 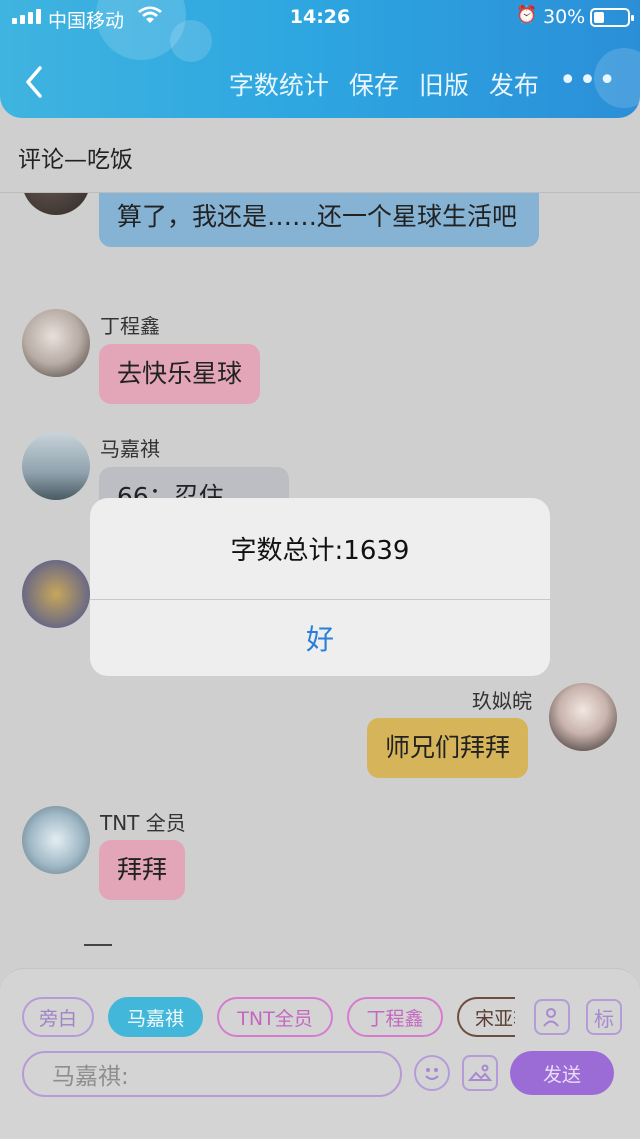 I want to click on role-chip: 旁白, so click(x=58, y=1017).